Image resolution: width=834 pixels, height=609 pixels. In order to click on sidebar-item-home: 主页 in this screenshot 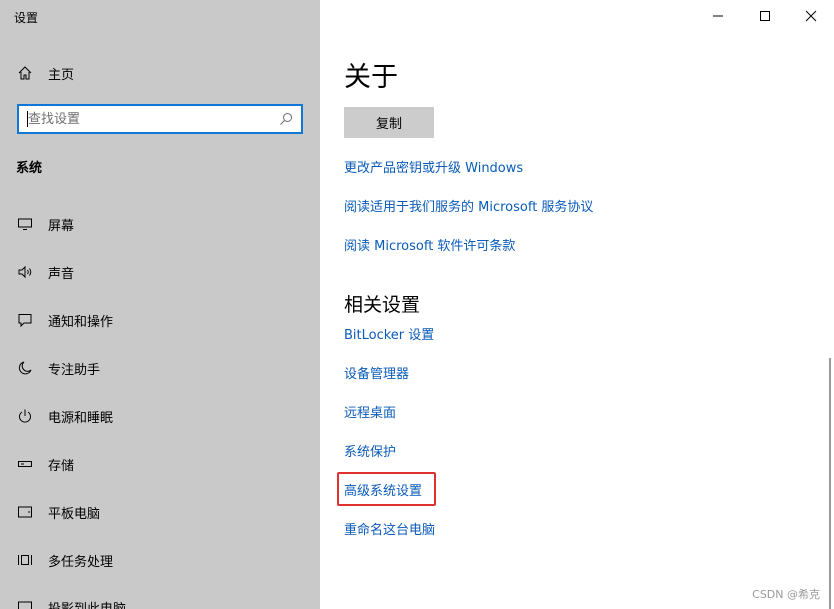, I will do `click(45, 73)`.